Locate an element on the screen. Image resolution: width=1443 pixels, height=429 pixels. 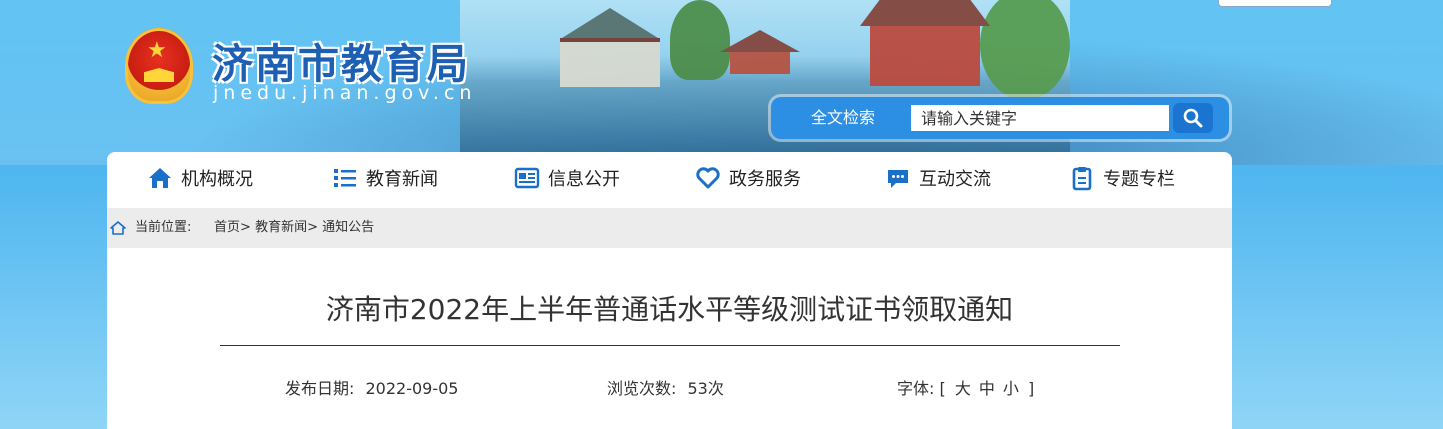
search-icon is located at coordinates (1193, 118).